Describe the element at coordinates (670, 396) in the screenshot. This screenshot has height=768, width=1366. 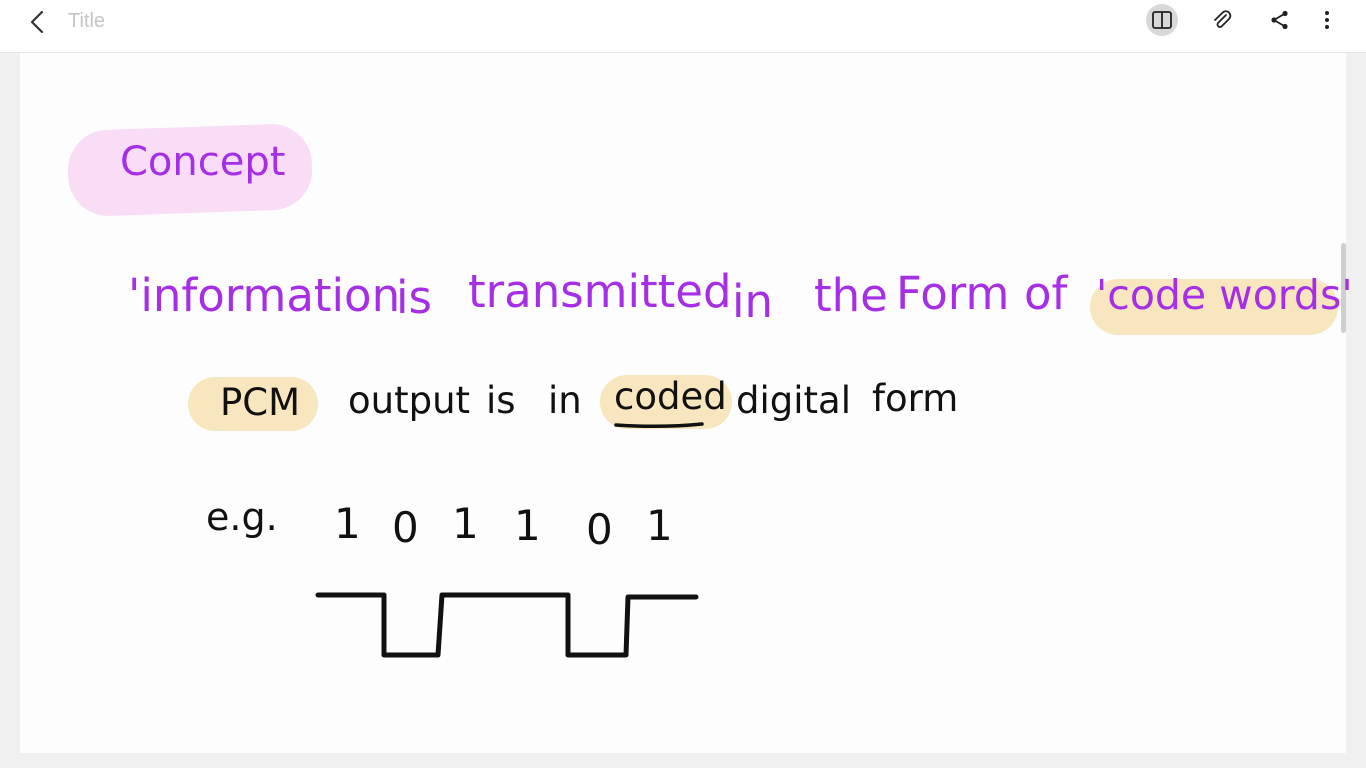
I see `line2-coded: coded` at that location.